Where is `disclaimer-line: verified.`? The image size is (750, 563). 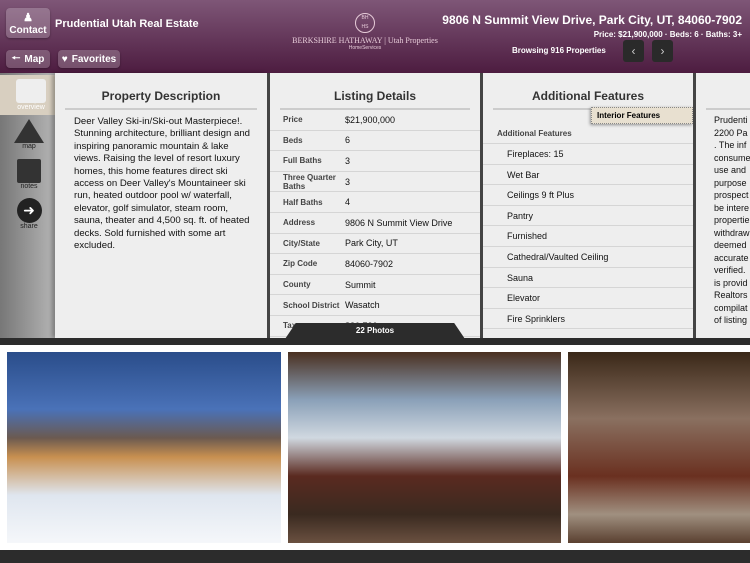 disclaimer-line: verified. is located at coordinates (730, 270).